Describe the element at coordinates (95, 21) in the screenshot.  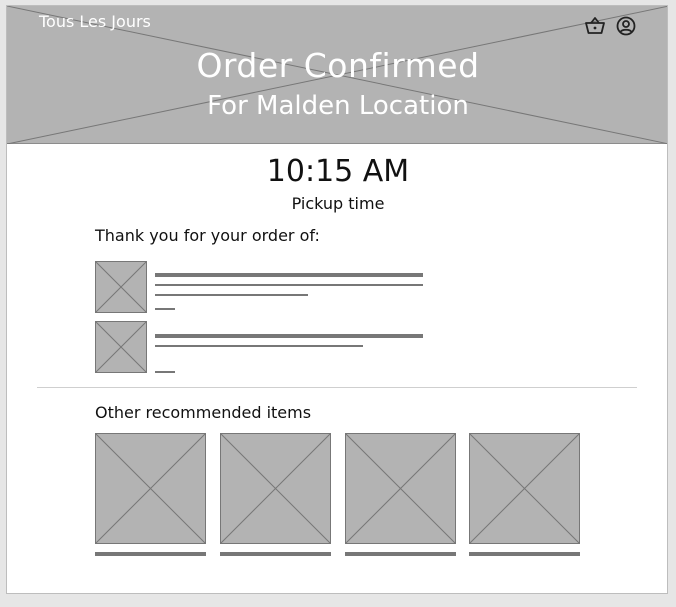
I see `brand-name: Tous Les Jours` at that location.